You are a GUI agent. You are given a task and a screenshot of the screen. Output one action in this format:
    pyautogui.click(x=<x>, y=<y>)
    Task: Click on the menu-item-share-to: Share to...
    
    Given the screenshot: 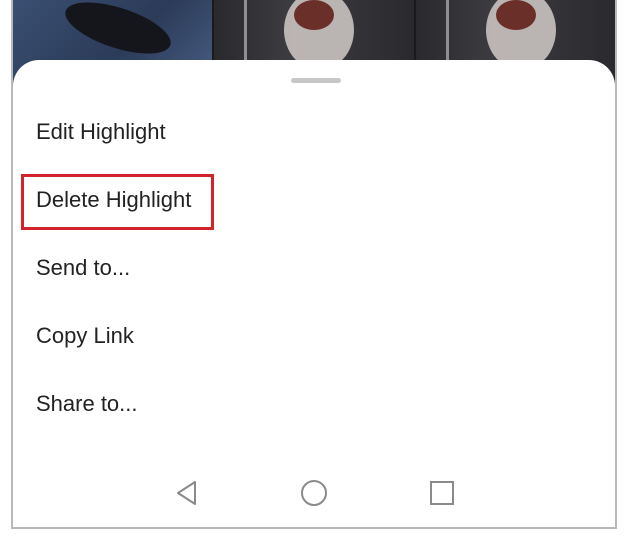 What is the action you would take?
    pyautogui.click(x=314, y=404)
    